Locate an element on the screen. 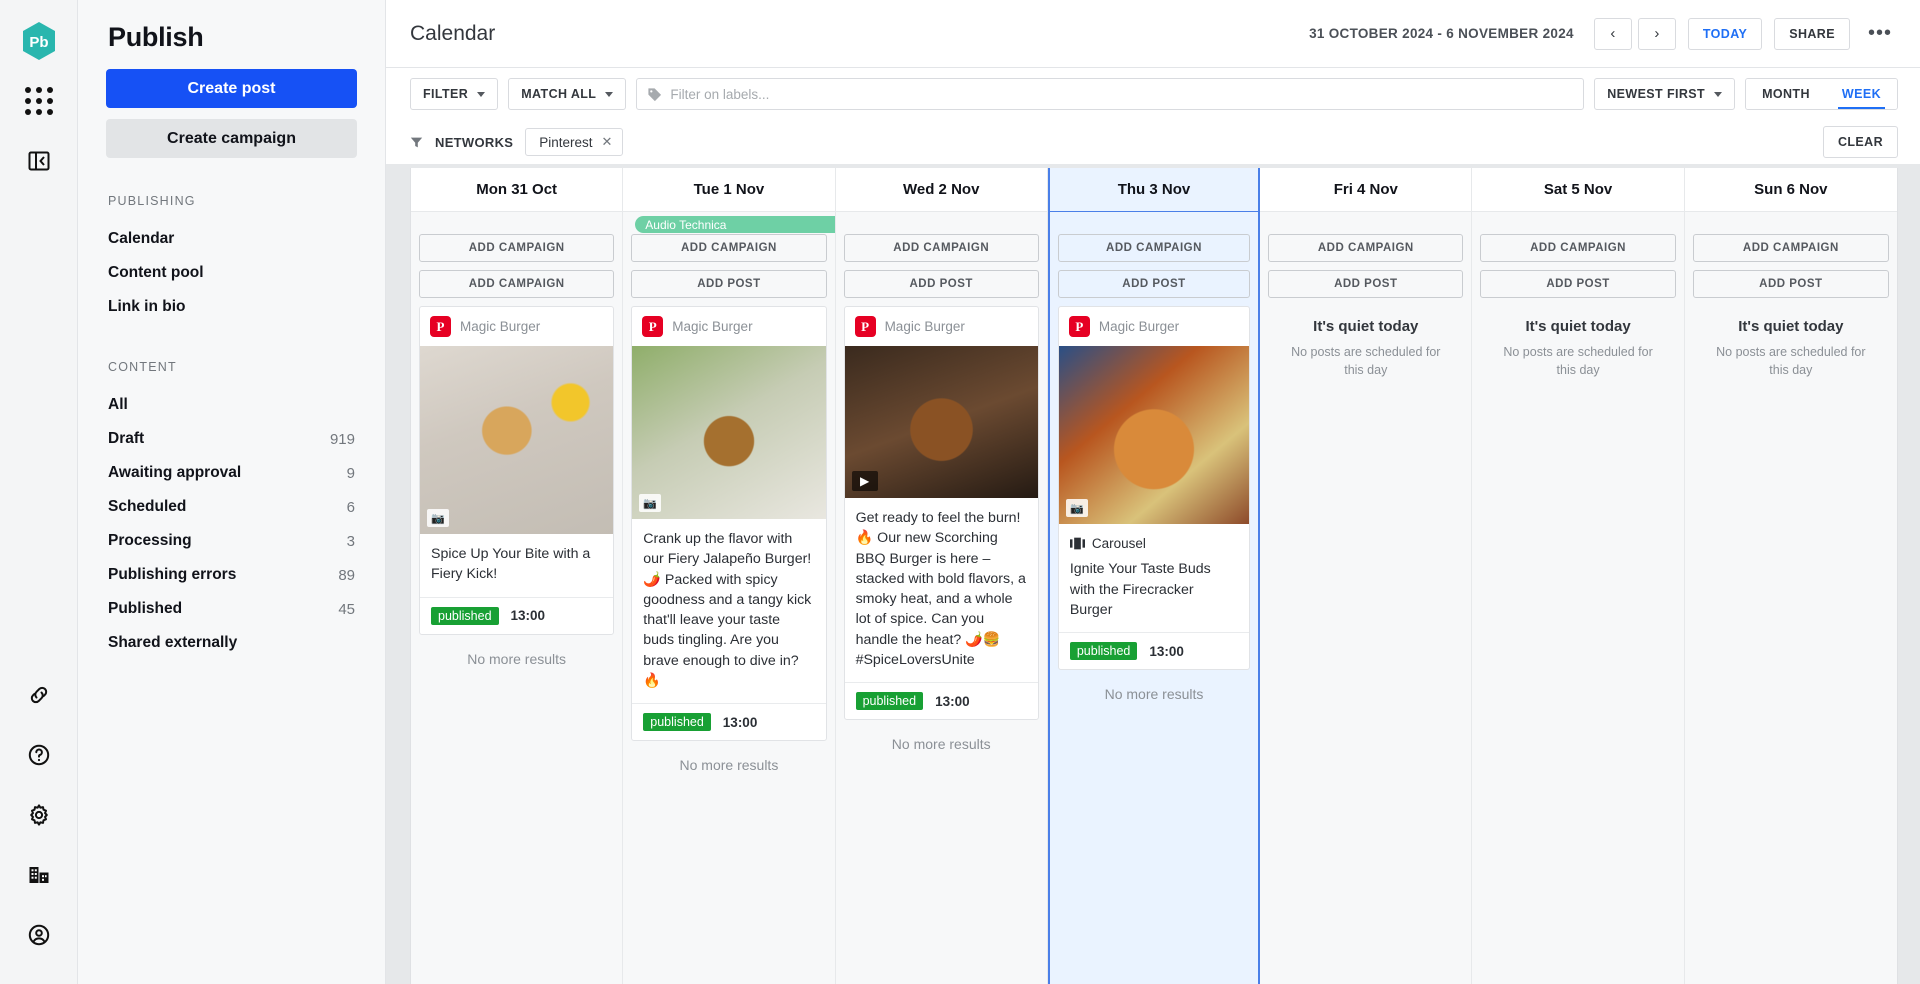 This screenshot has height=984, width=1920. gear-icon is located at coordinates (39, 815).